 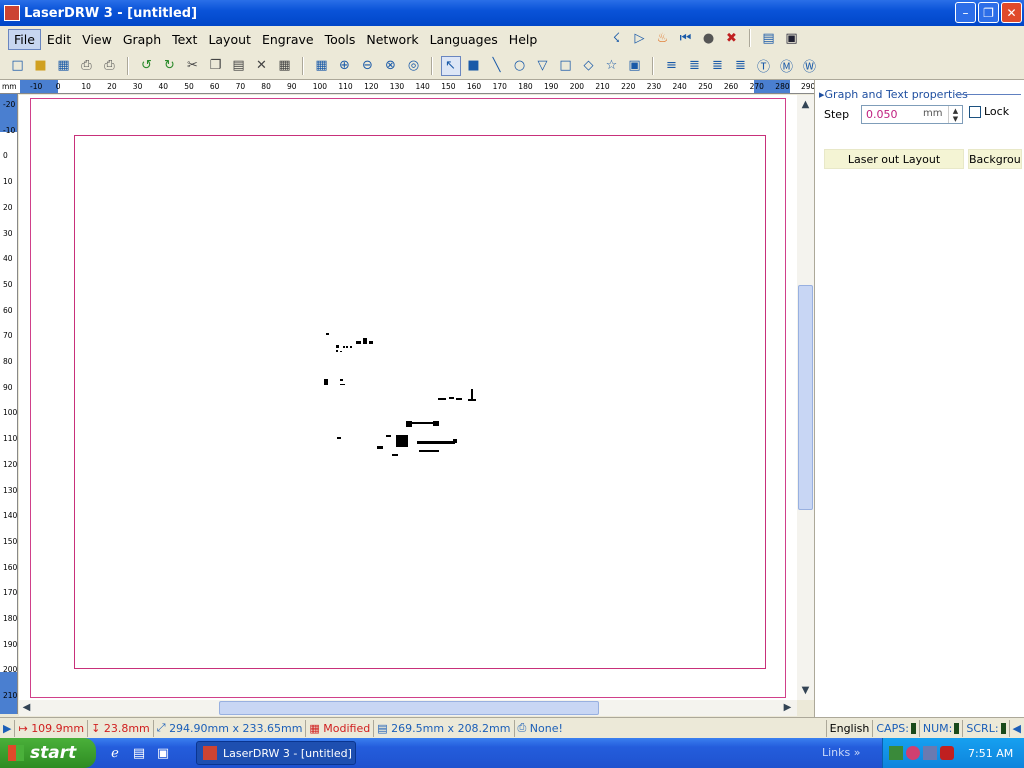 What do you see at coordinates (371, 86) in the screenshot?
I see `ruler-tick: 120` at bounding box center [371, 86].